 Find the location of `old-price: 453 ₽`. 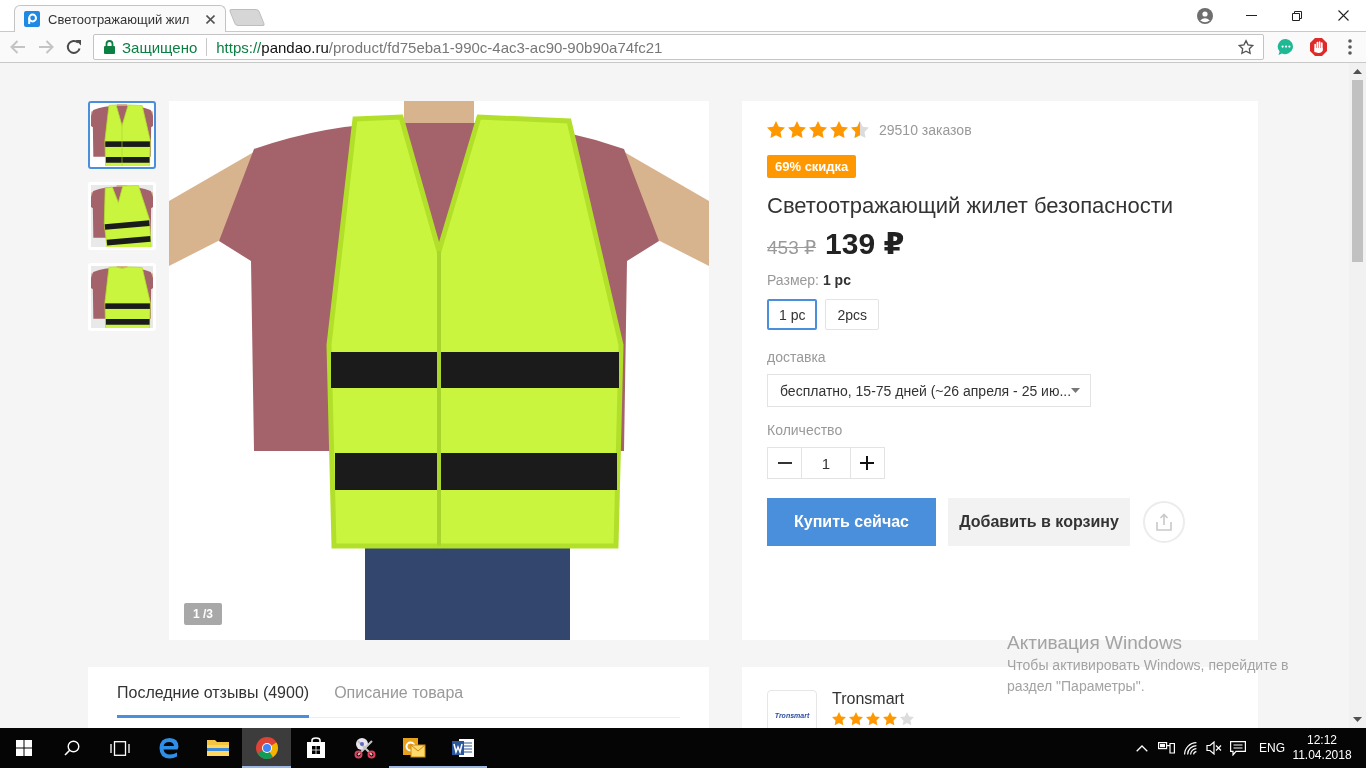

old-price: 453 ₽ is located at coordinates (792, 247).